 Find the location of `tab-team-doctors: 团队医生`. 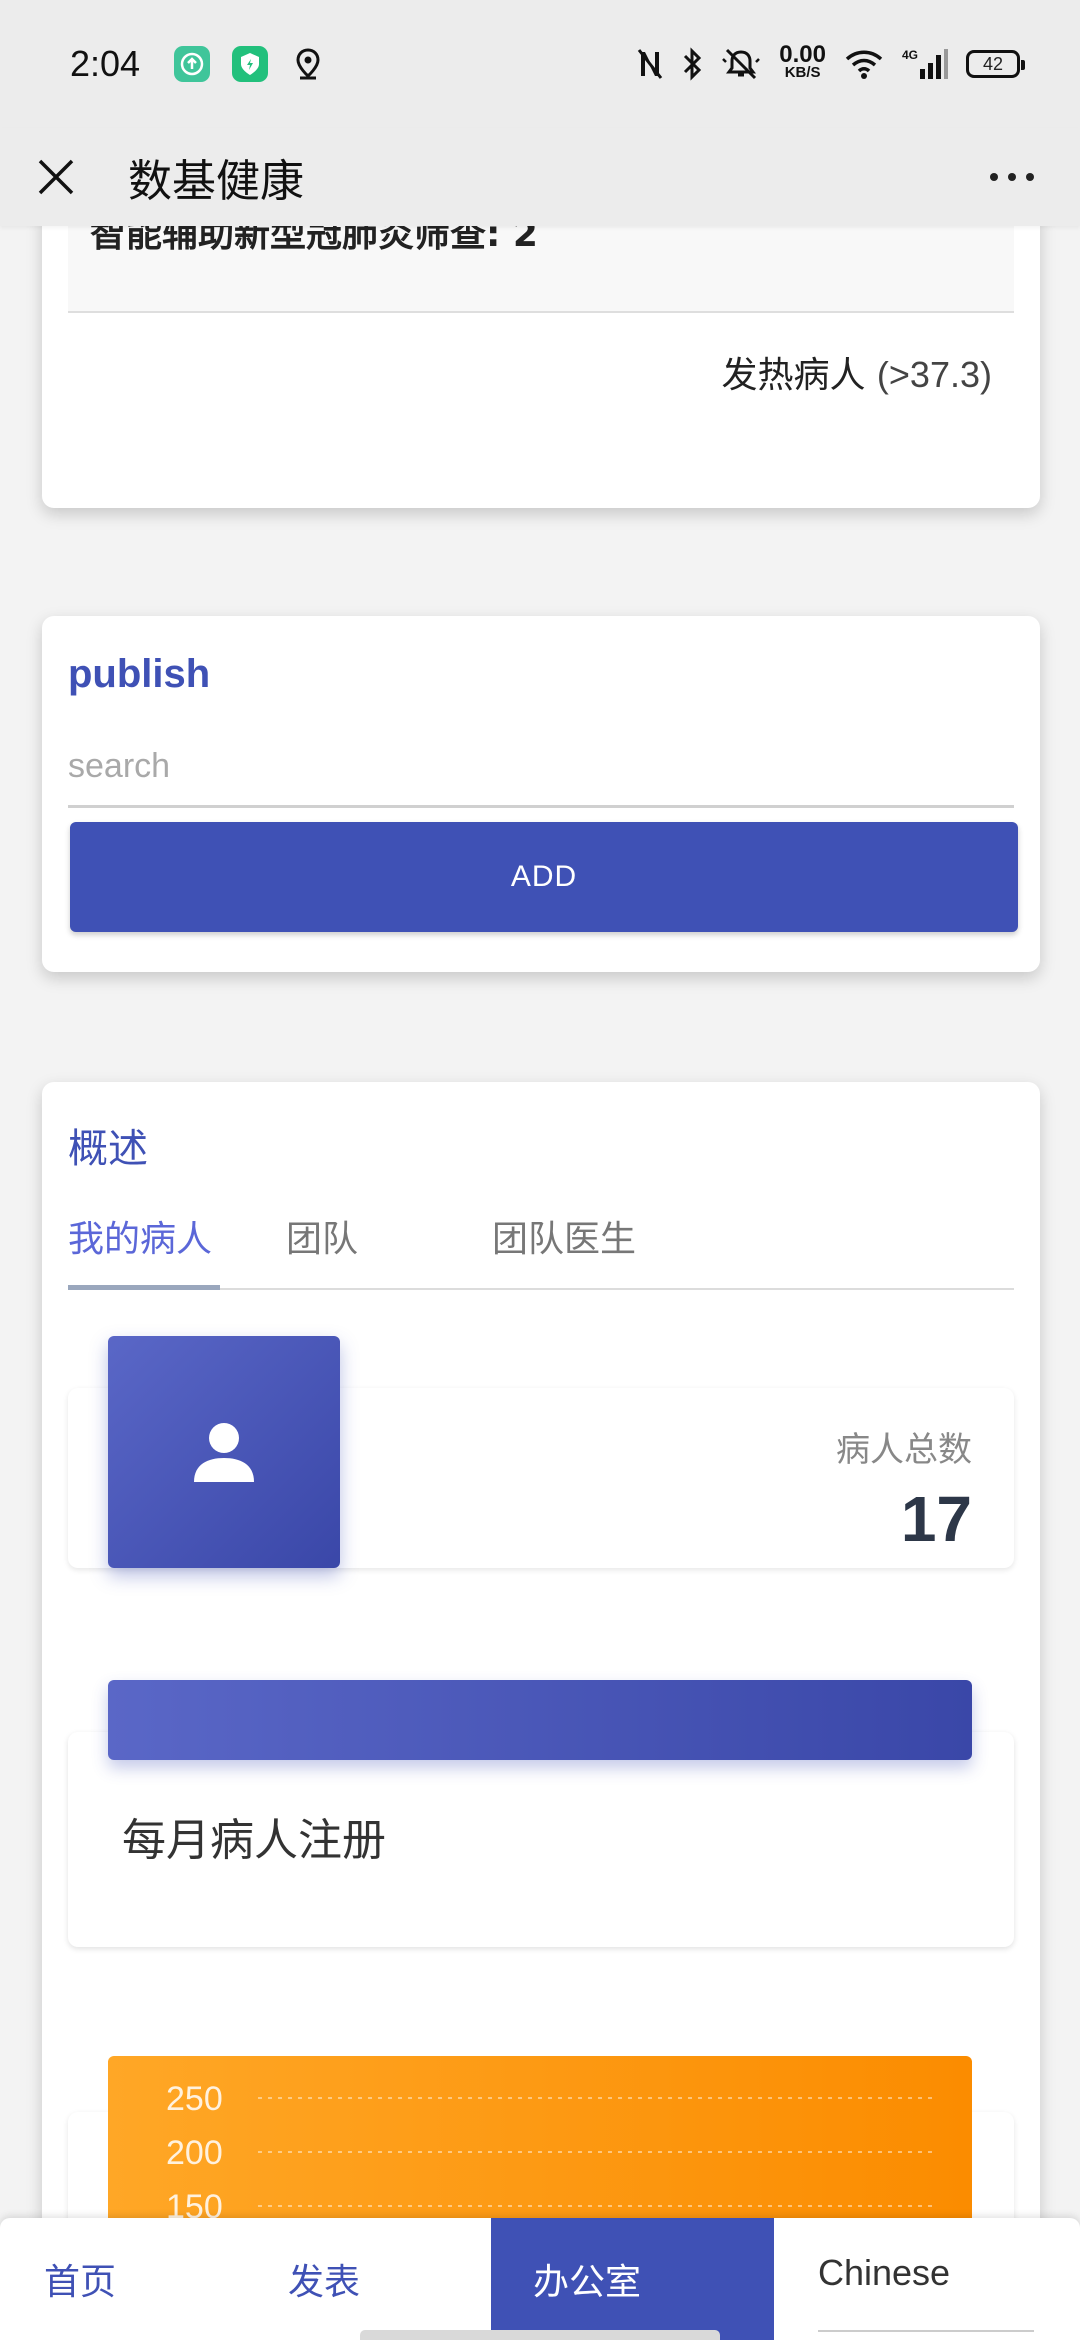

tab-team-doctors: 团队医生 is located at coordinates (564, 1250).